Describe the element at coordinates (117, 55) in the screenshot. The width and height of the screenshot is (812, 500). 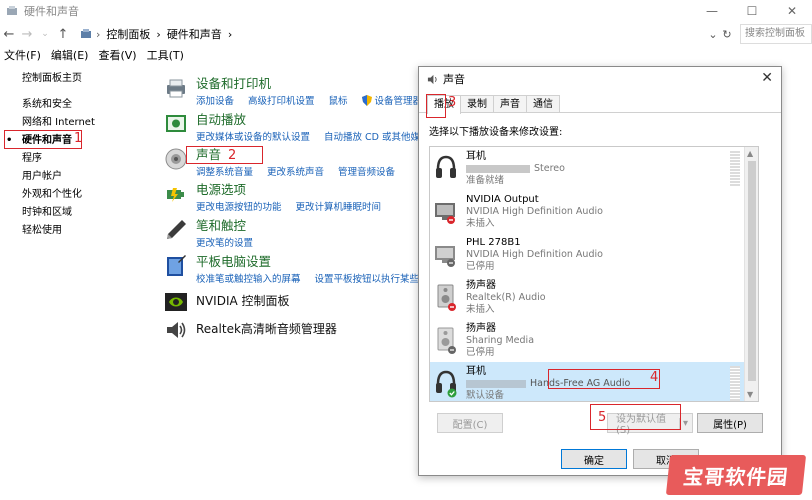
I see `menu-view: 查看(V)` at that location.